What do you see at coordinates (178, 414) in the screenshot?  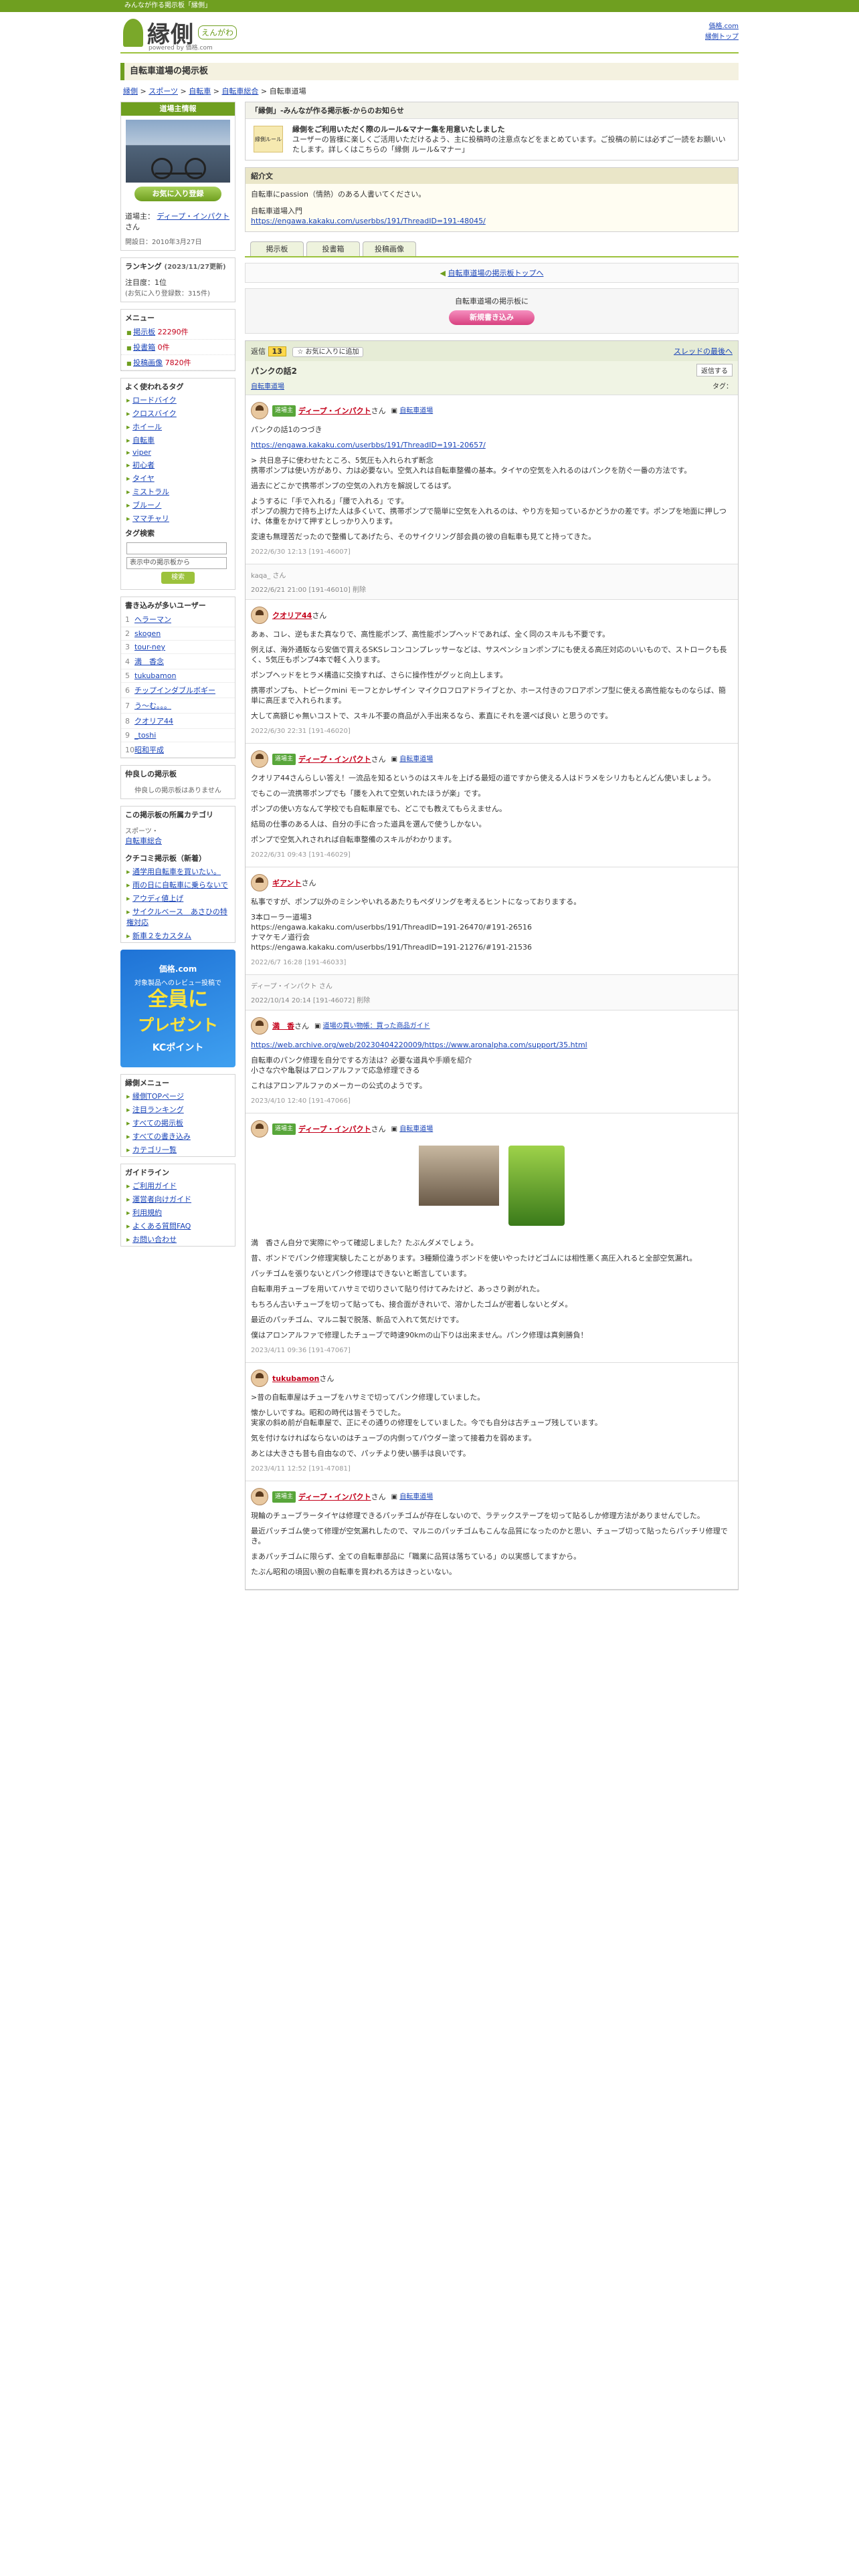 I see `tag-item: クロスバイク` at bounding box center [178, 414].